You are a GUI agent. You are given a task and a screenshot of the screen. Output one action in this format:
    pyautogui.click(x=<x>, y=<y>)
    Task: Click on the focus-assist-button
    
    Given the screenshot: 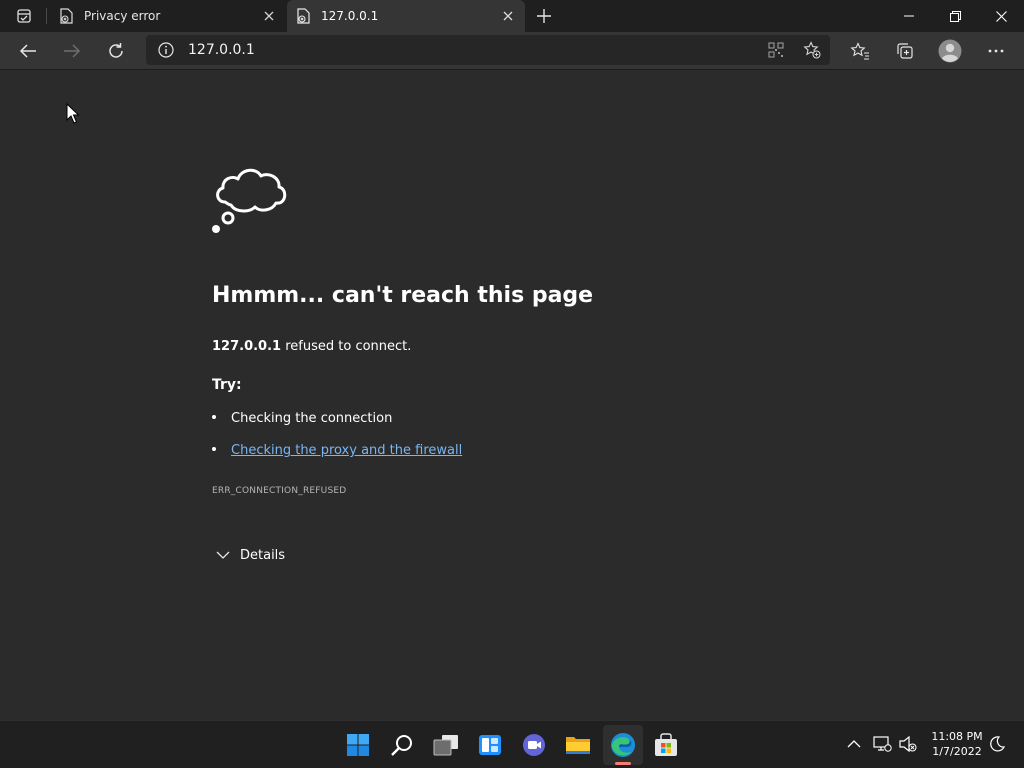 What is the action you would take?
    pyautogui.click(x=997, y=744)
    